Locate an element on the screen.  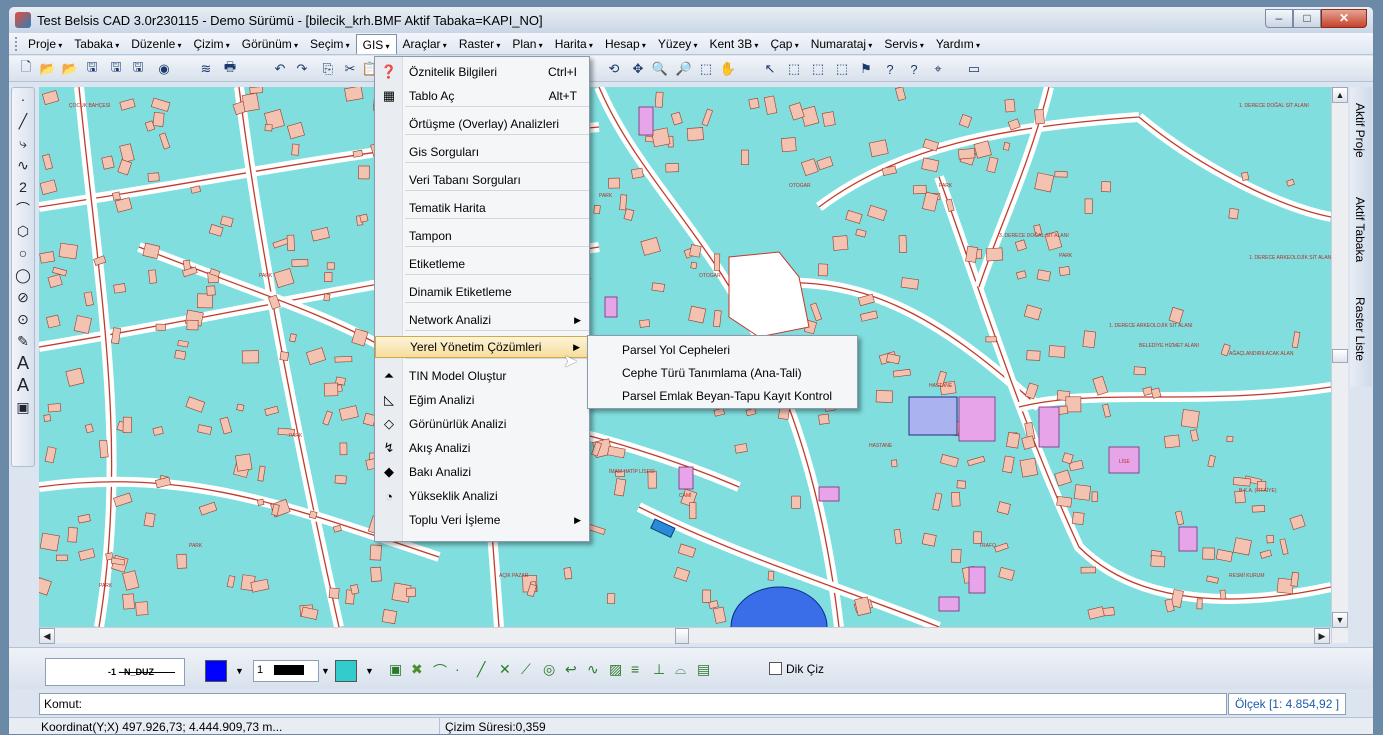
submenu-item-parsel-yol: Parsel Yol Cepheleri is located at coordinates (722, 350).